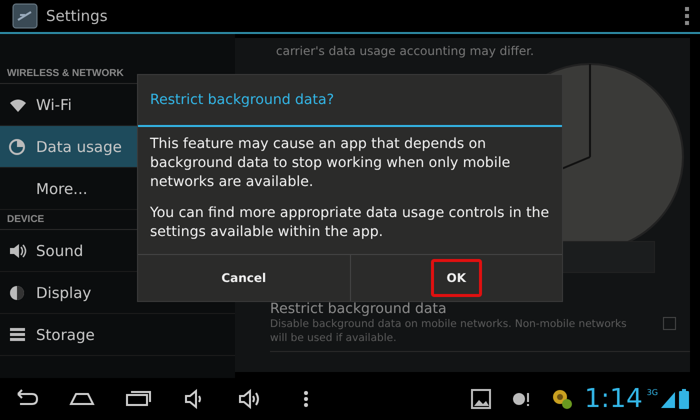  Describe the element at coordinates (684, 399) in the screenshot. I see `battery-icon` at that location.